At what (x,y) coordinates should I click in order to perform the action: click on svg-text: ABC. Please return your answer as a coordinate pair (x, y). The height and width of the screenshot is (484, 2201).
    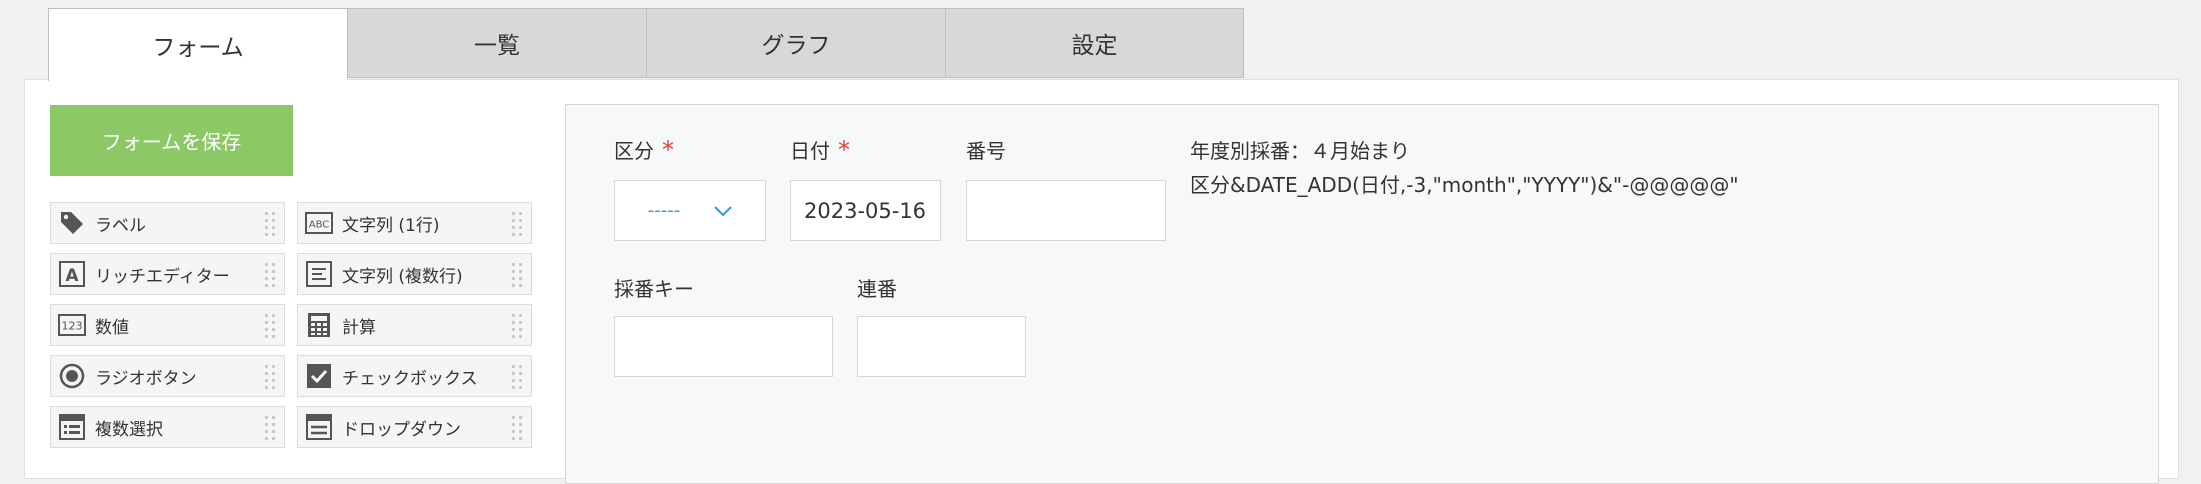
    Looking at the image, I should click on (319, 225).